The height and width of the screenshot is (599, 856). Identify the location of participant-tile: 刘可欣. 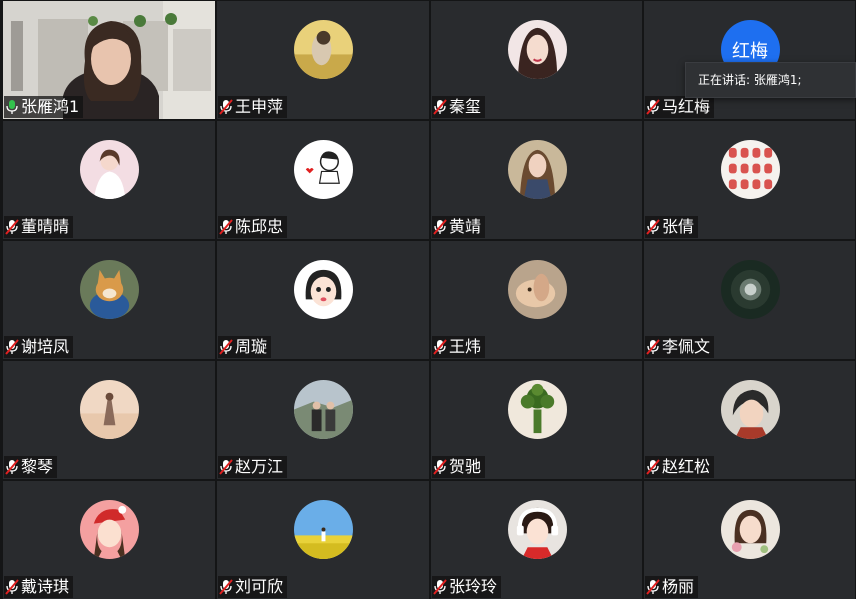
(323, 540).